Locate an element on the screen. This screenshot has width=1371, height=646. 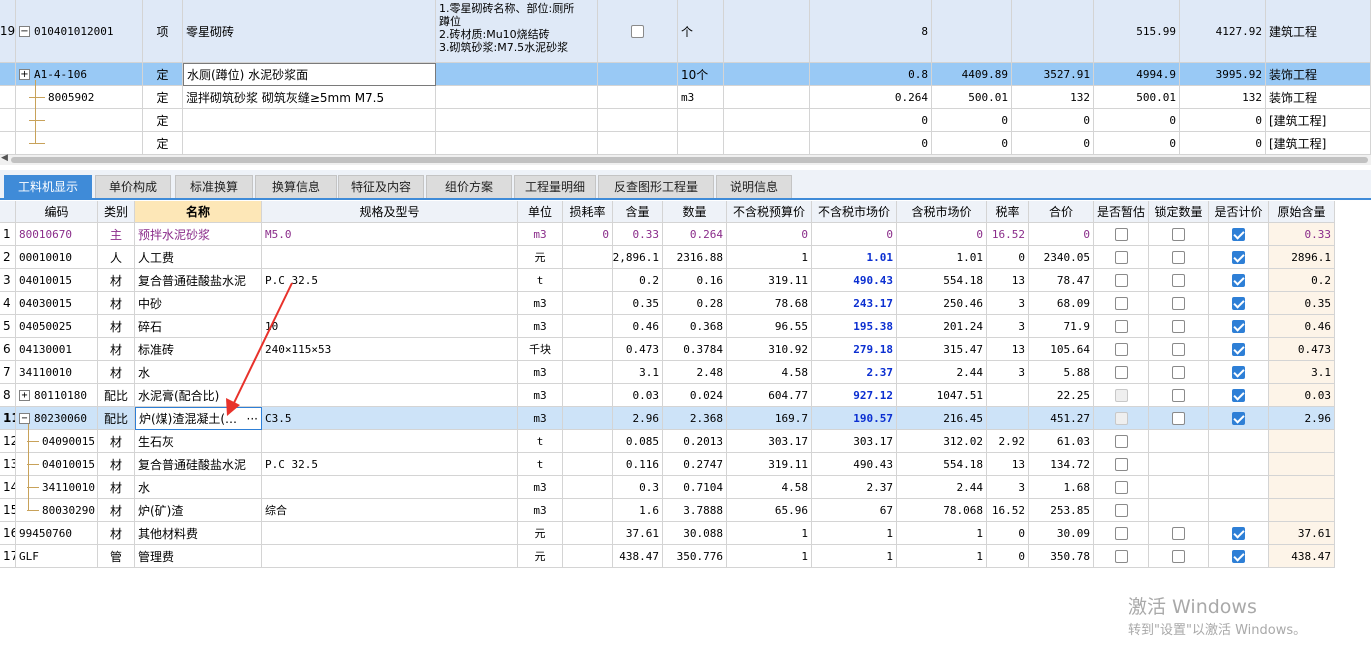
cell-qty: 0.16 is located at coordinates (695, 280).